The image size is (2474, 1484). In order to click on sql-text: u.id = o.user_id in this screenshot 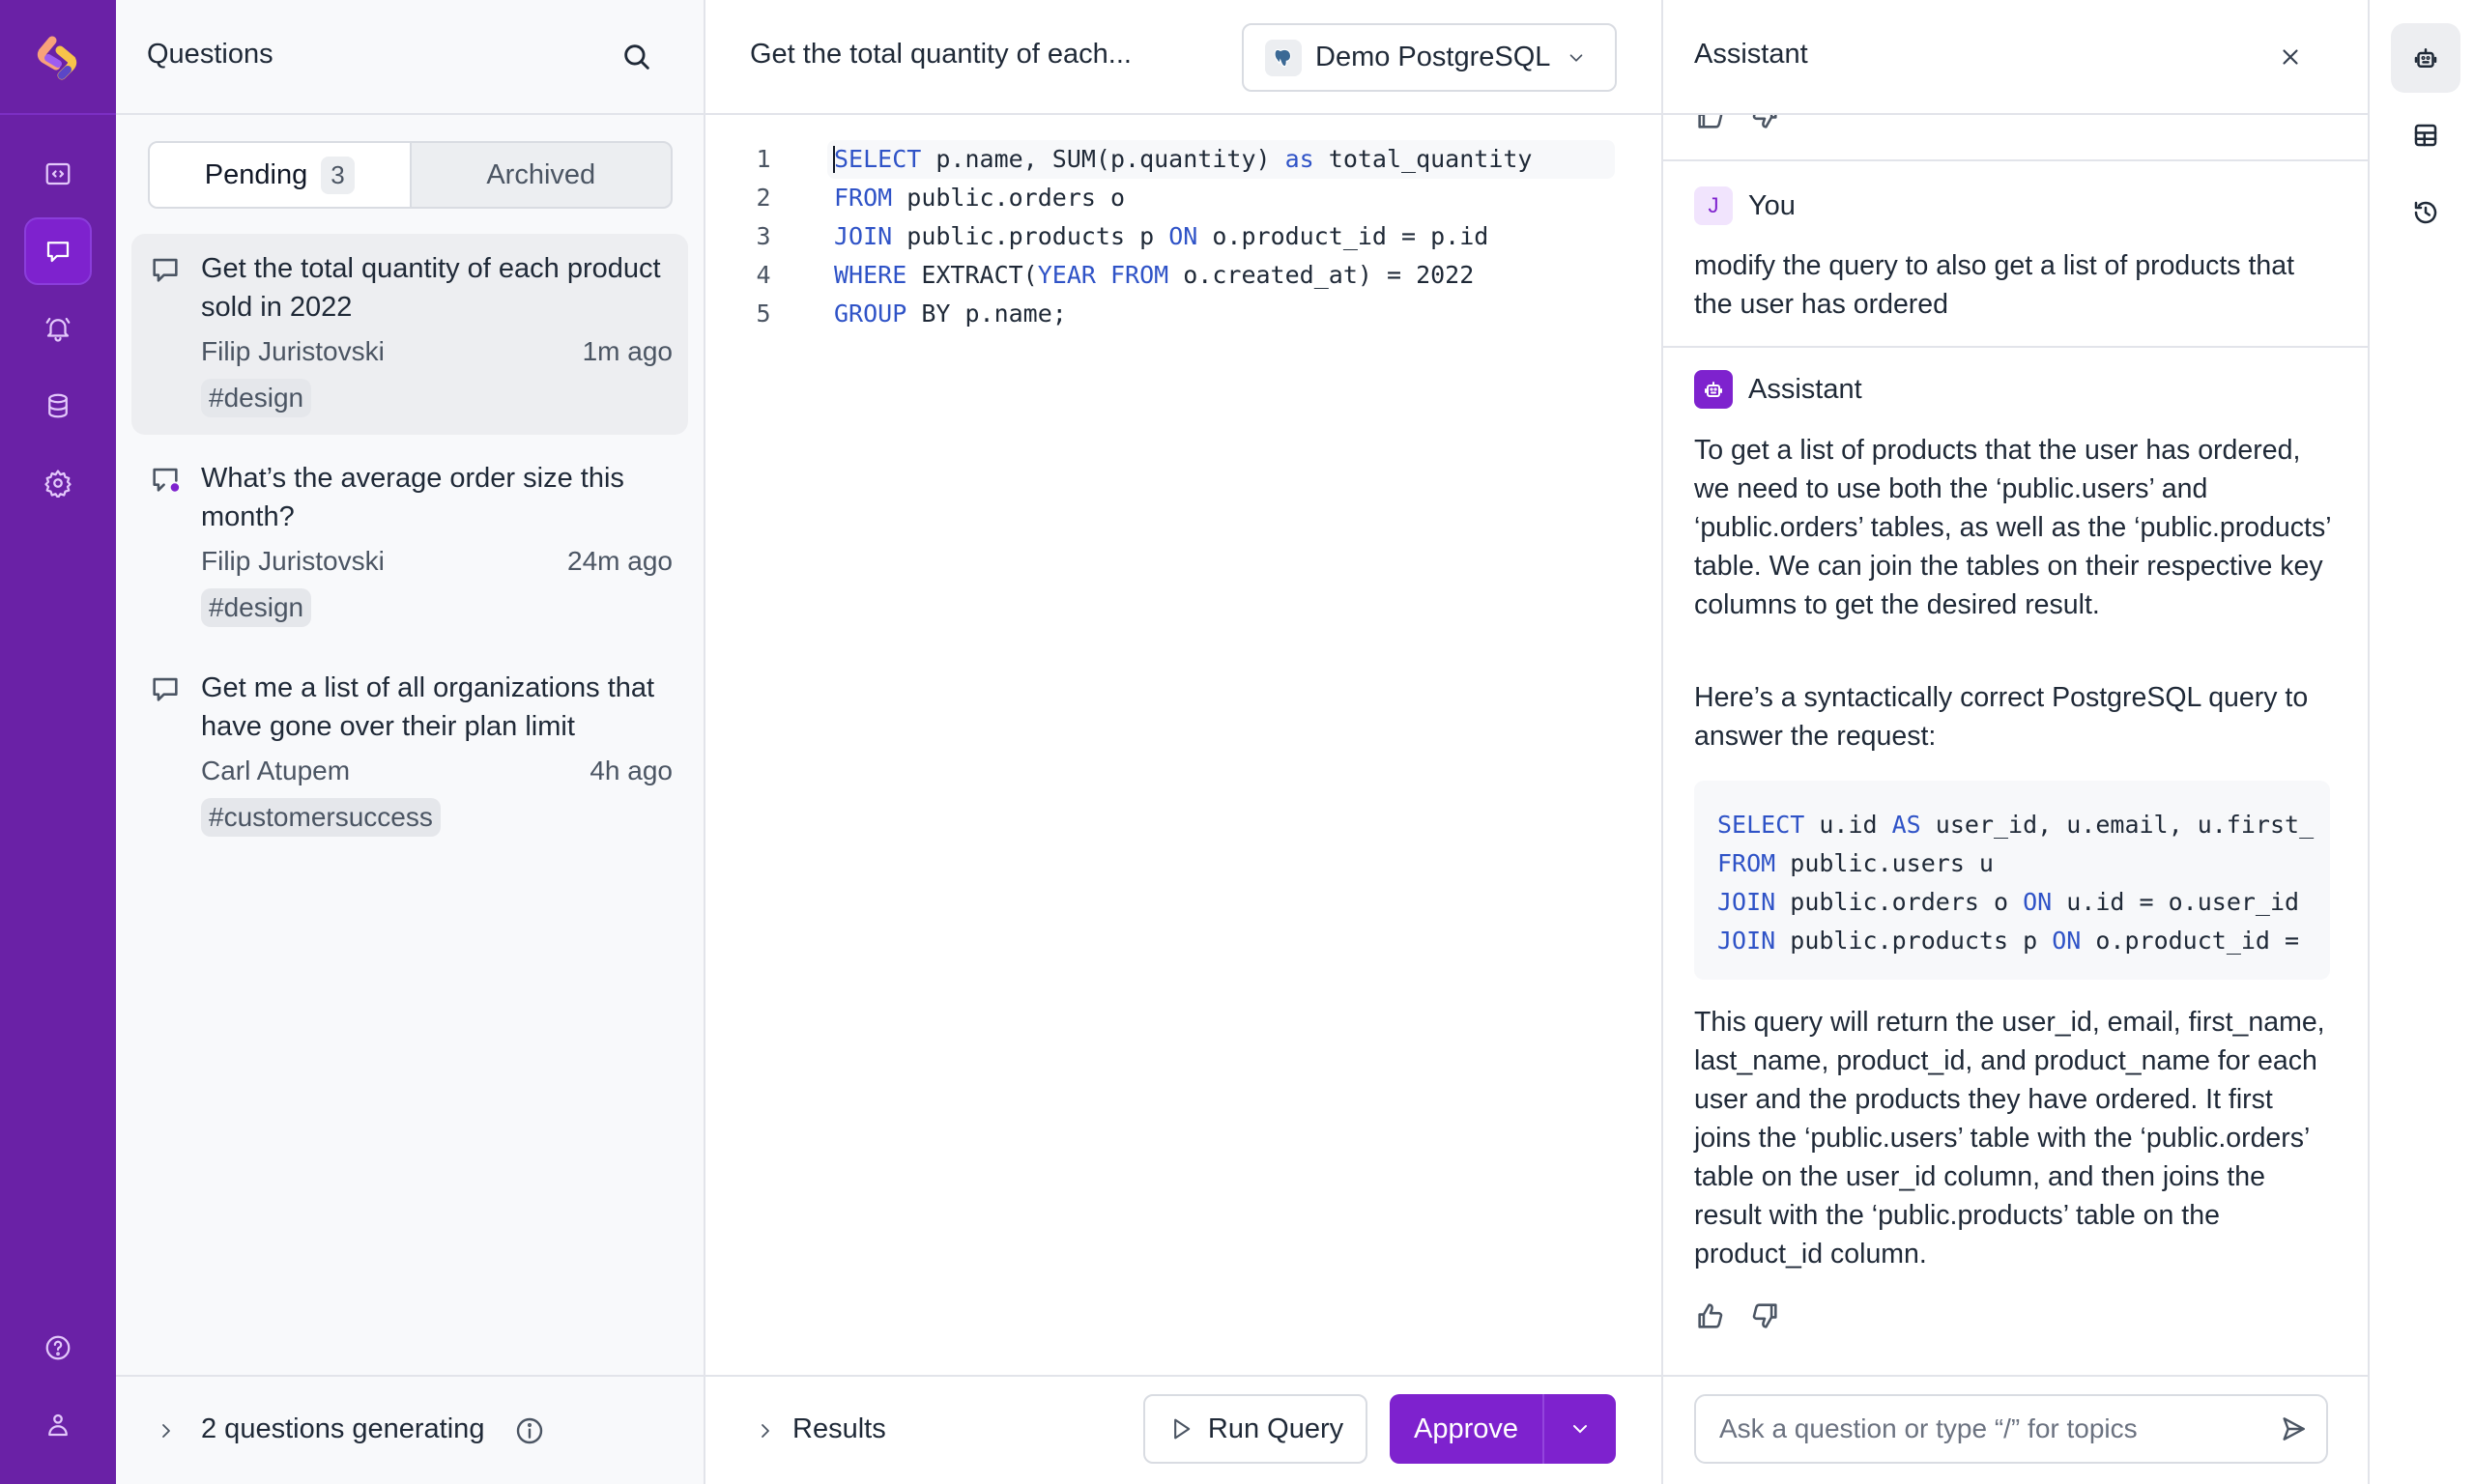, I will do `click(2176, 902)`.